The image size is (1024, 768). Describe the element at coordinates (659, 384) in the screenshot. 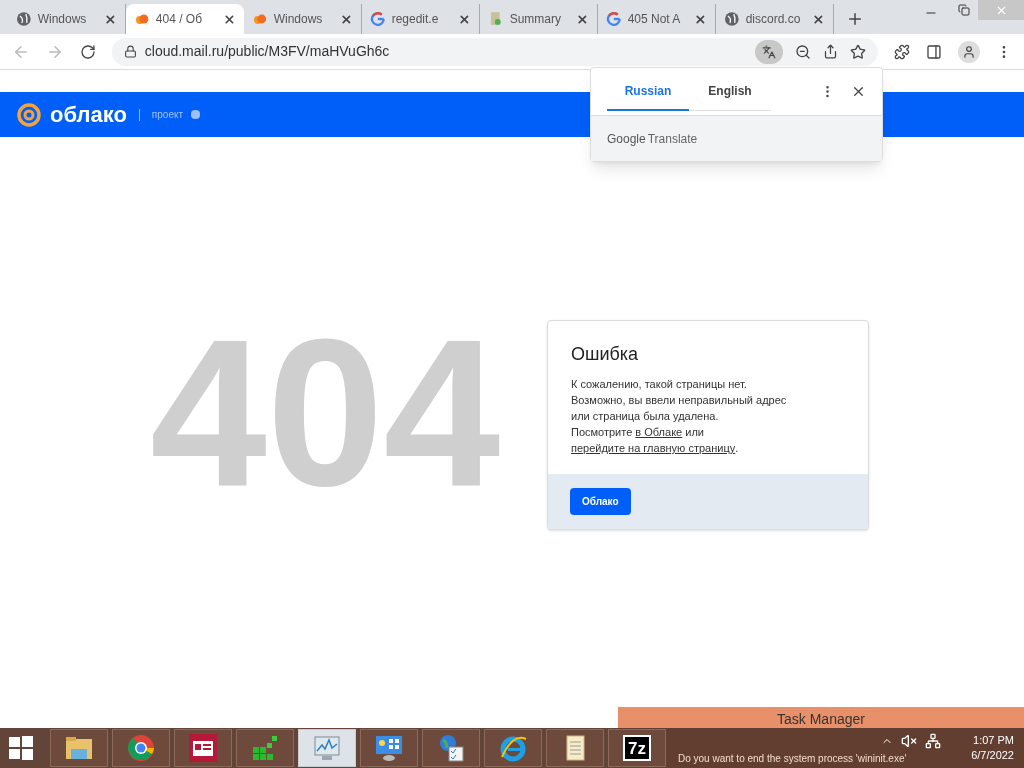

I see `card-text: К сожалению, такой страницы нет.` at that location.